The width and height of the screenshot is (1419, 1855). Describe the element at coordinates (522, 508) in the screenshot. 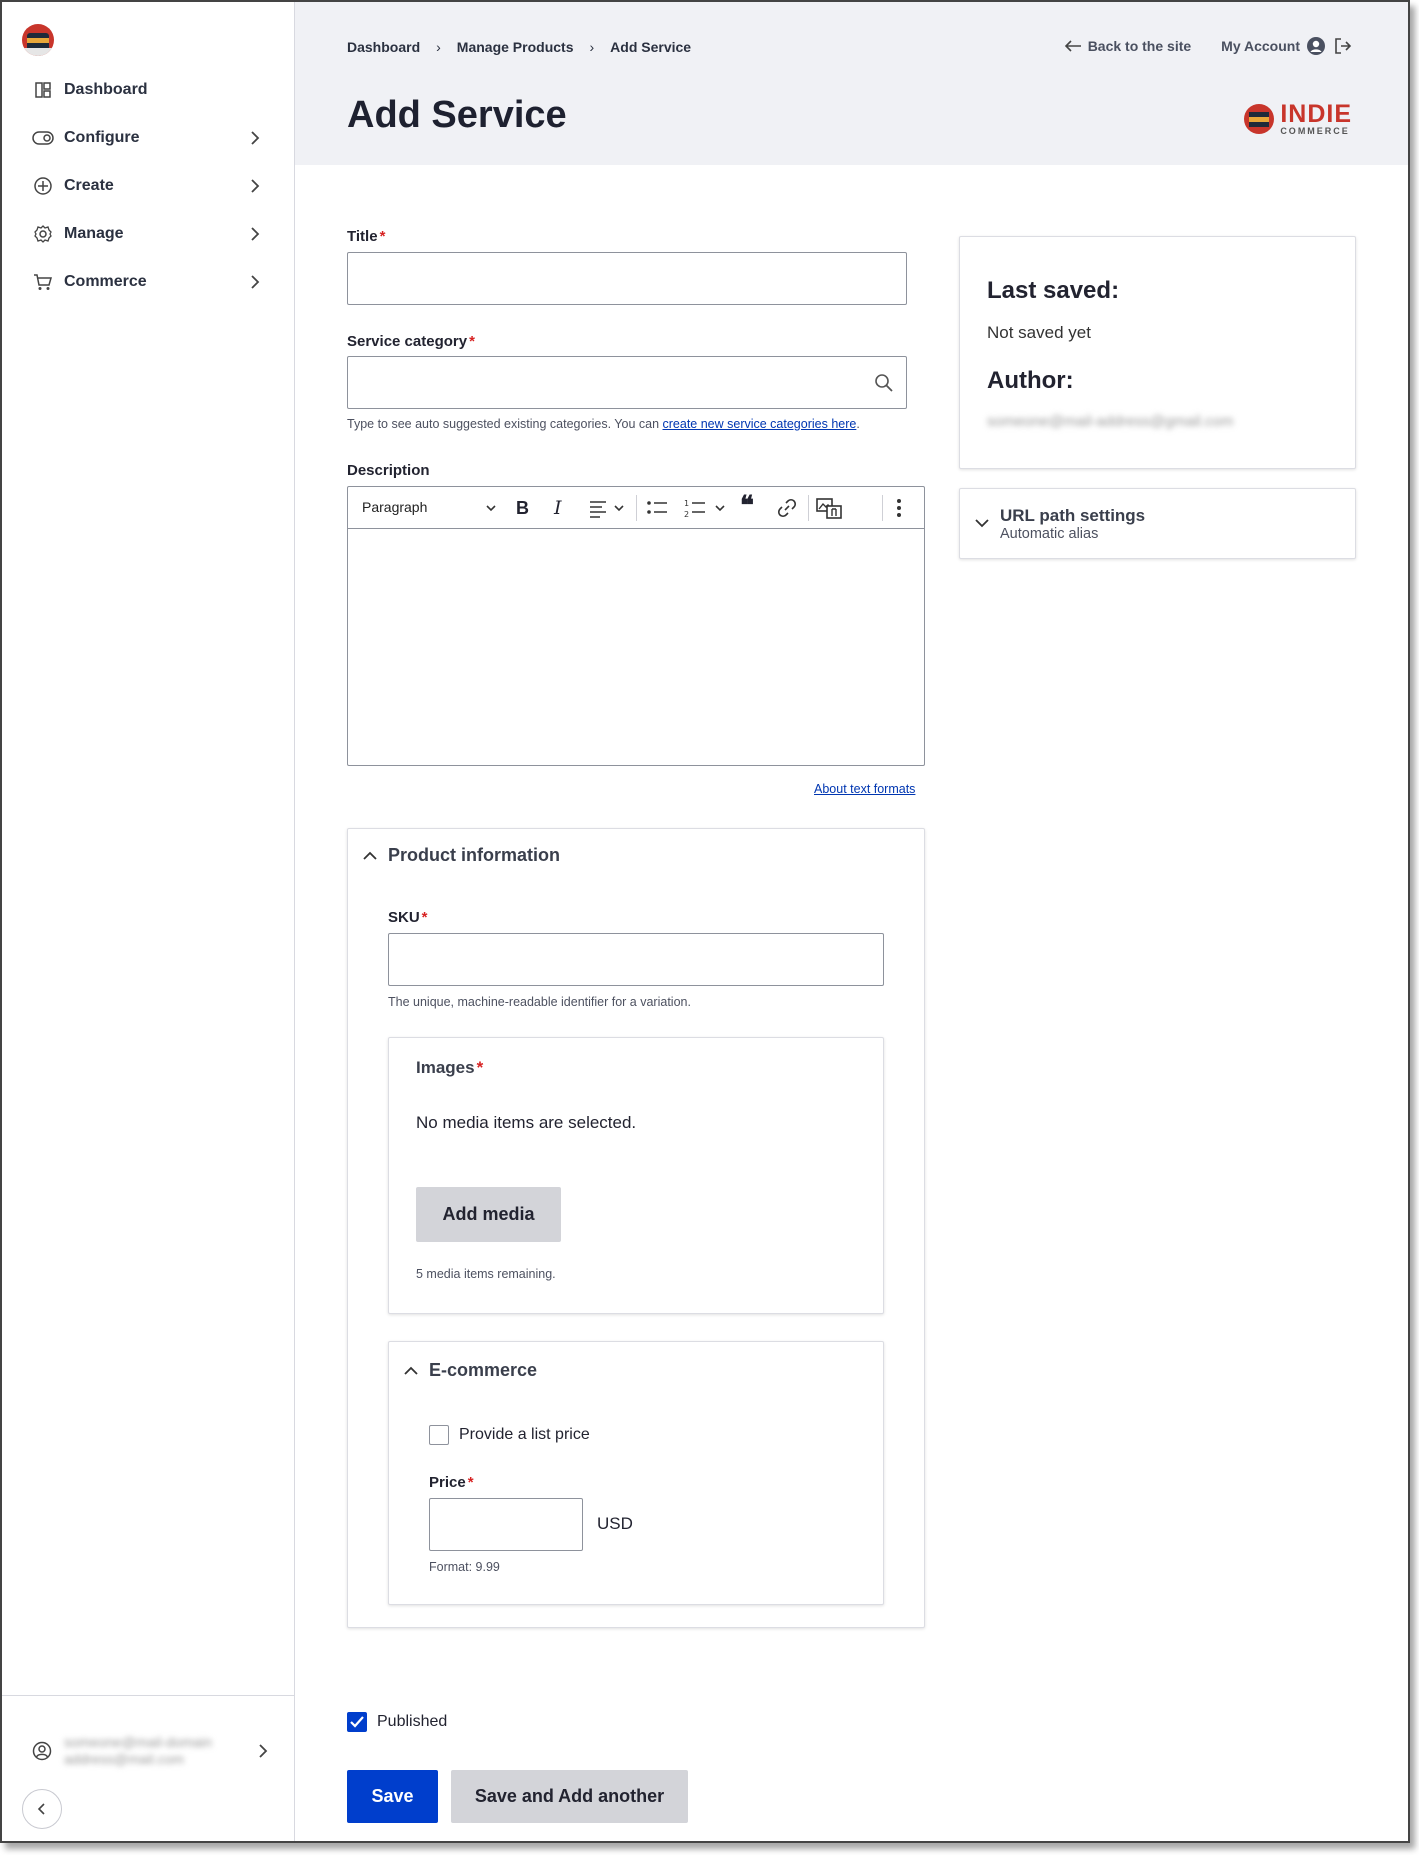

I see `bold-icon: B` at that location.